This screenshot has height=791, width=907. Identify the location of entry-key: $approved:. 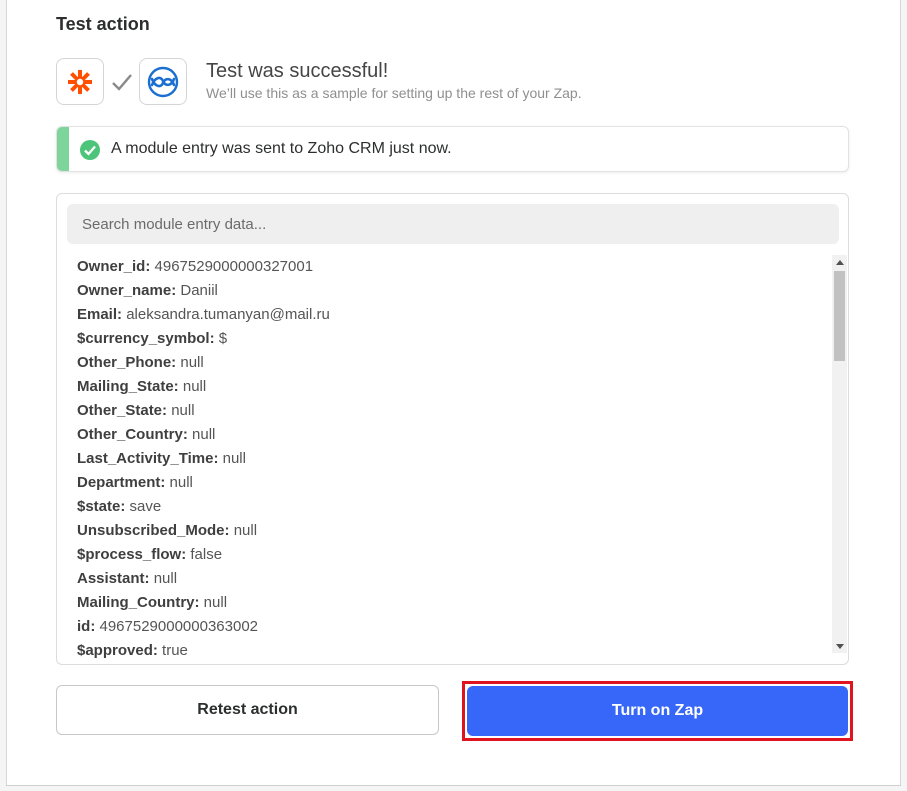
(117, 650).